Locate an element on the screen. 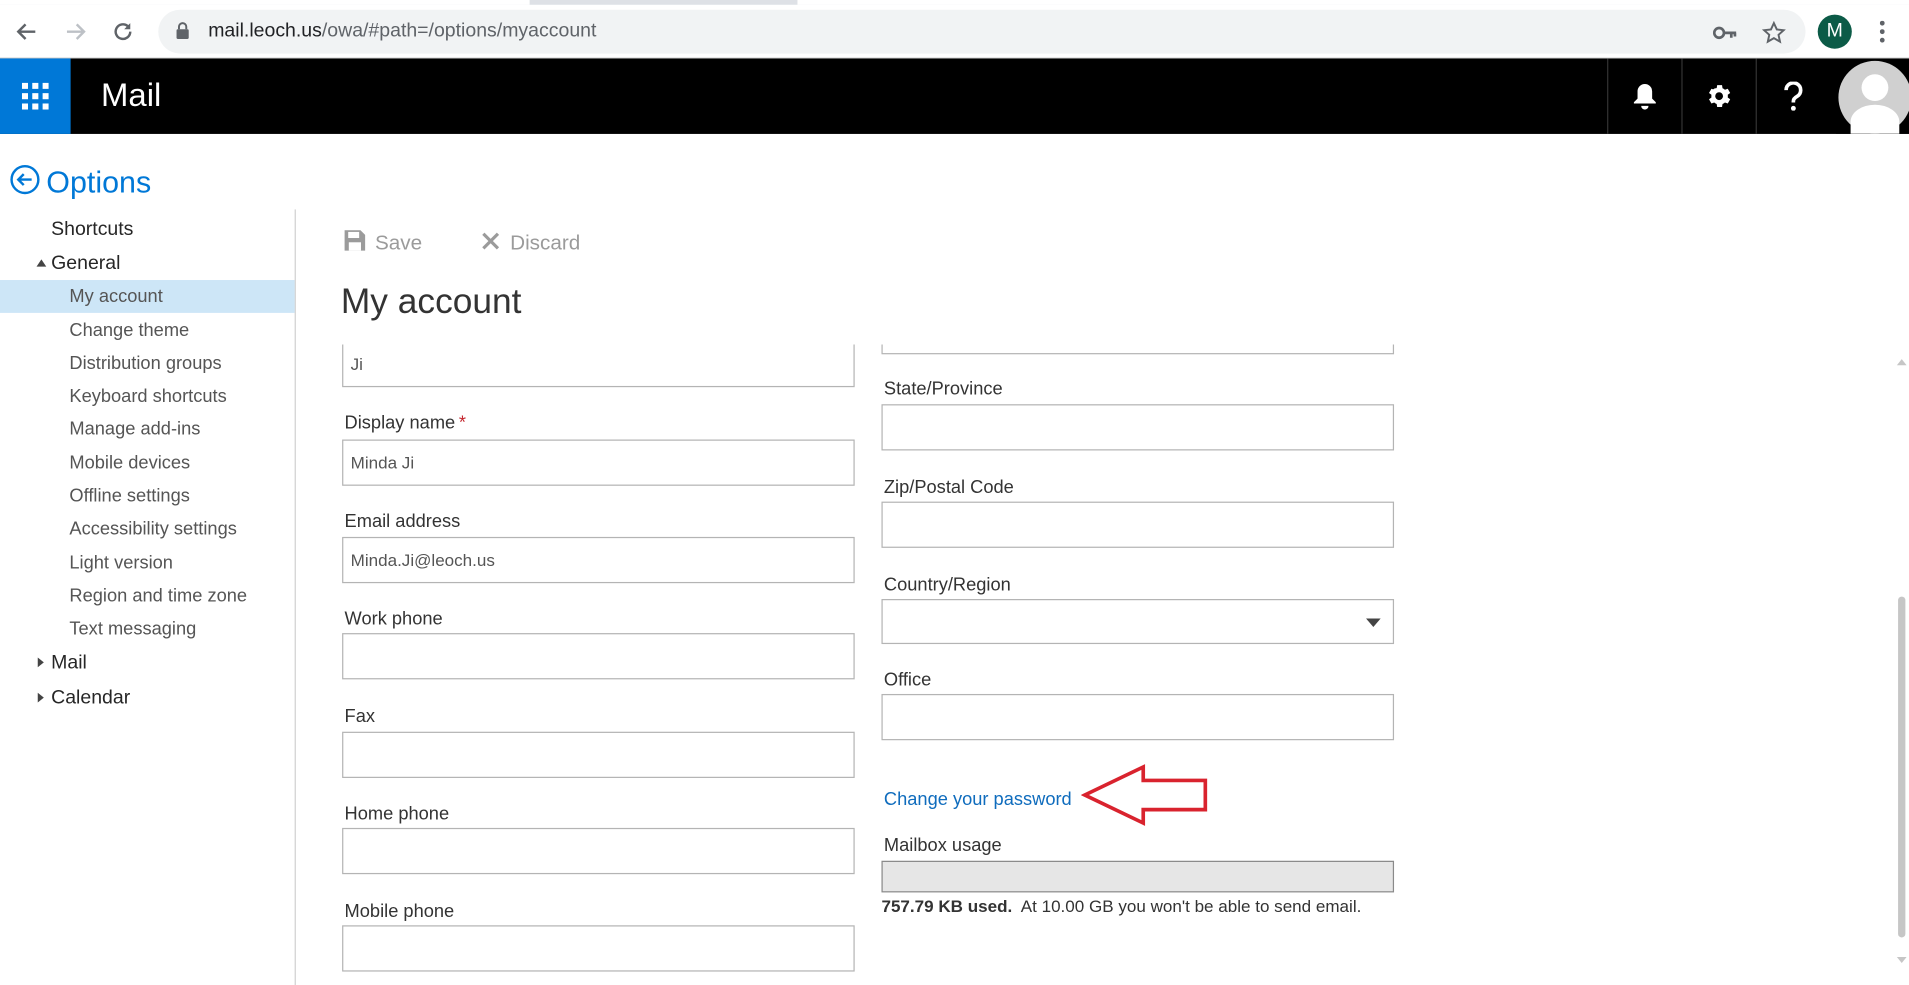 The width and height of the screenshot is (1909, 985). kebab-menu-icon is located at coordinates (1882, 31).